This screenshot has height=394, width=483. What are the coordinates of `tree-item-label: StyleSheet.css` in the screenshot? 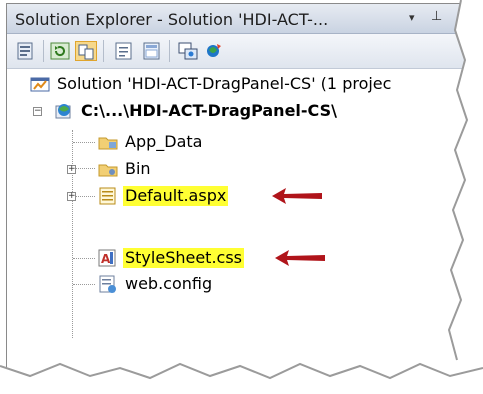 It's located at (183, 258).